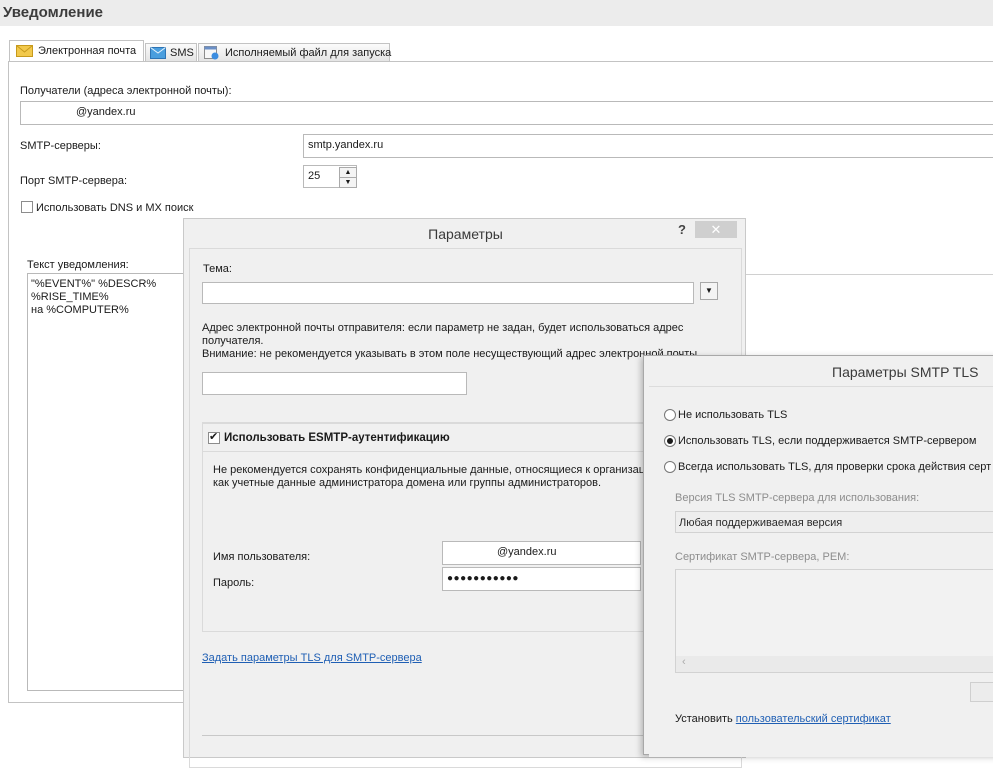  I want to click on notification-line: "%EVENT%" %DESCR%, so click(94, 284).